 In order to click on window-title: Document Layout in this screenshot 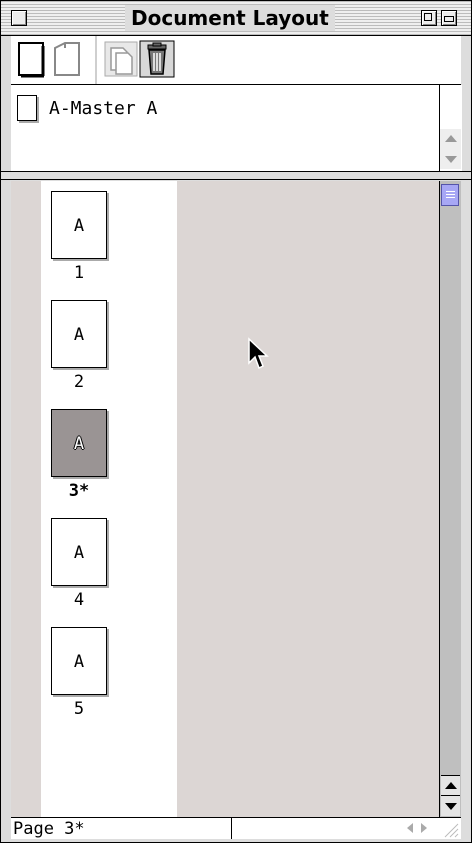, I will do `click(230, 18)`.